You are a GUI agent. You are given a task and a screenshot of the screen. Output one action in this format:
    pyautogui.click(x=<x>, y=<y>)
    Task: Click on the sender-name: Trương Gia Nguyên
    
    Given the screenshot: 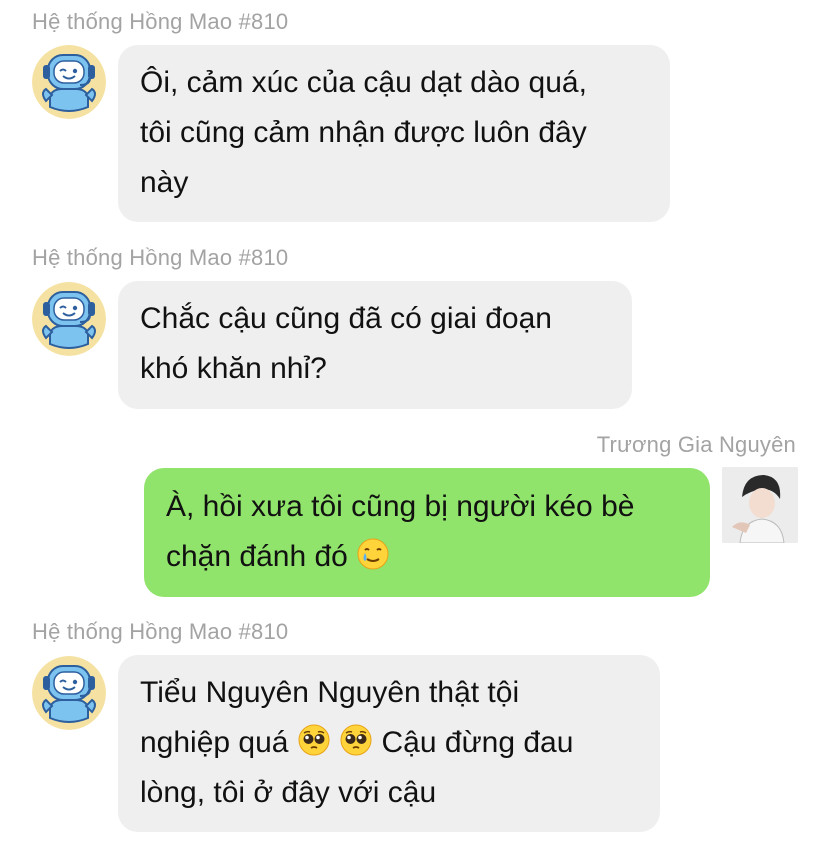 What is the action you would take?
    pyautogui.click(x=696, y=444)
    